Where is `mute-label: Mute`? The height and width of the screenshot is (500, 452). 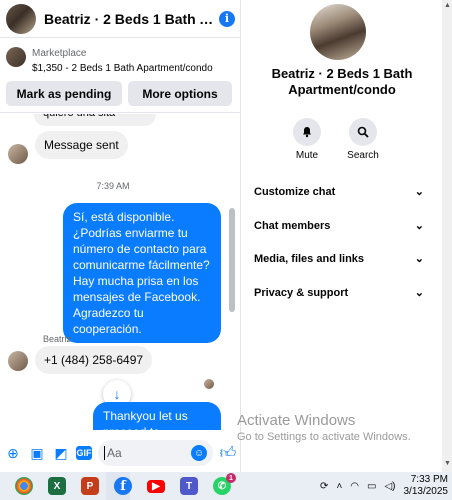
mute-label: Mute is located at coordinates (307, 155).